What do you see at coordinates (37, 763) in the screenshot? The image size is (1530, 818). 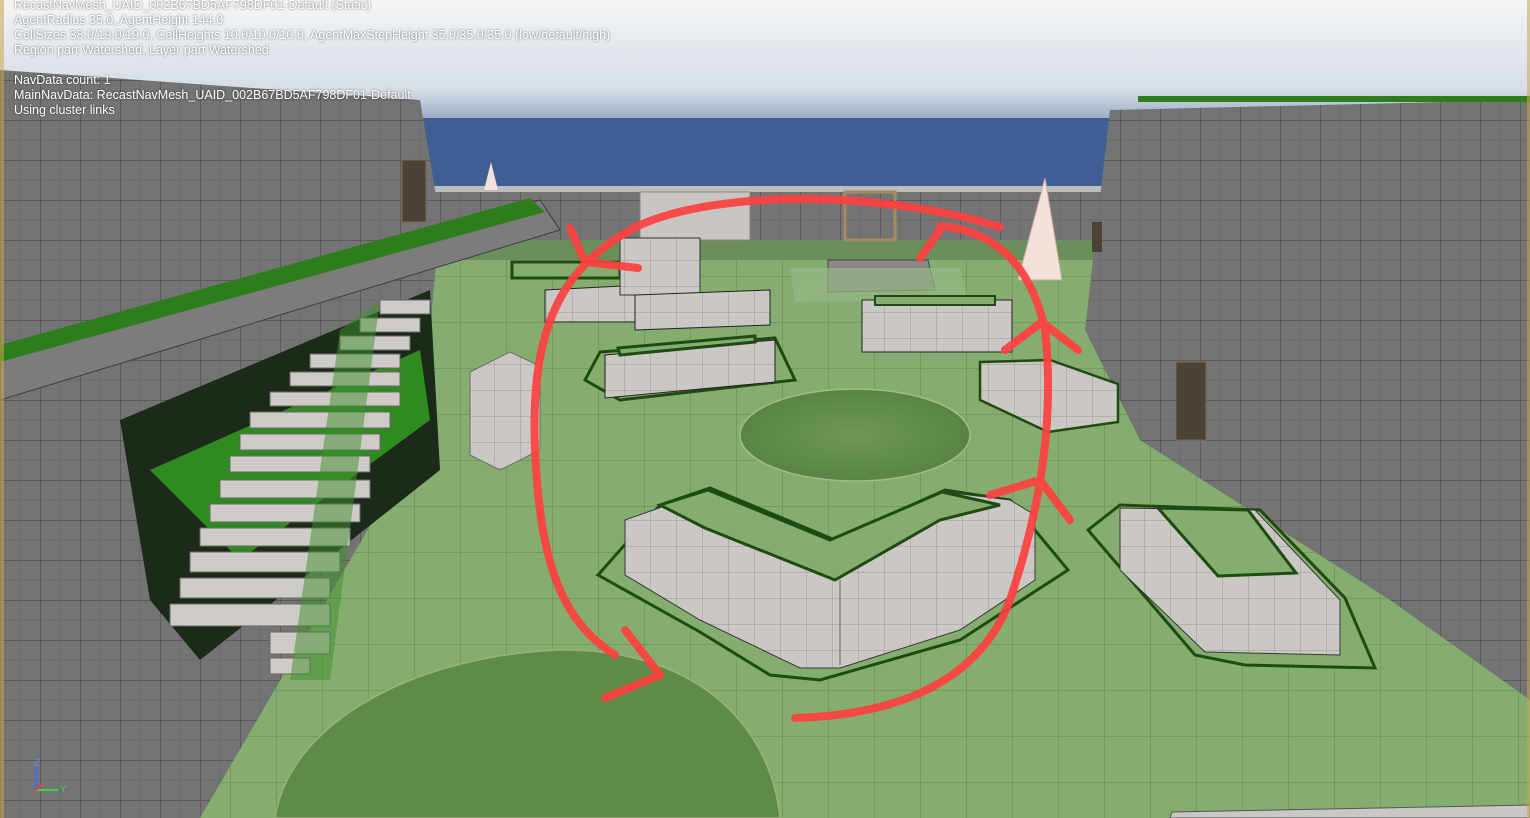 I see `axis-z-label: Z` at bounding box center [37, 763].